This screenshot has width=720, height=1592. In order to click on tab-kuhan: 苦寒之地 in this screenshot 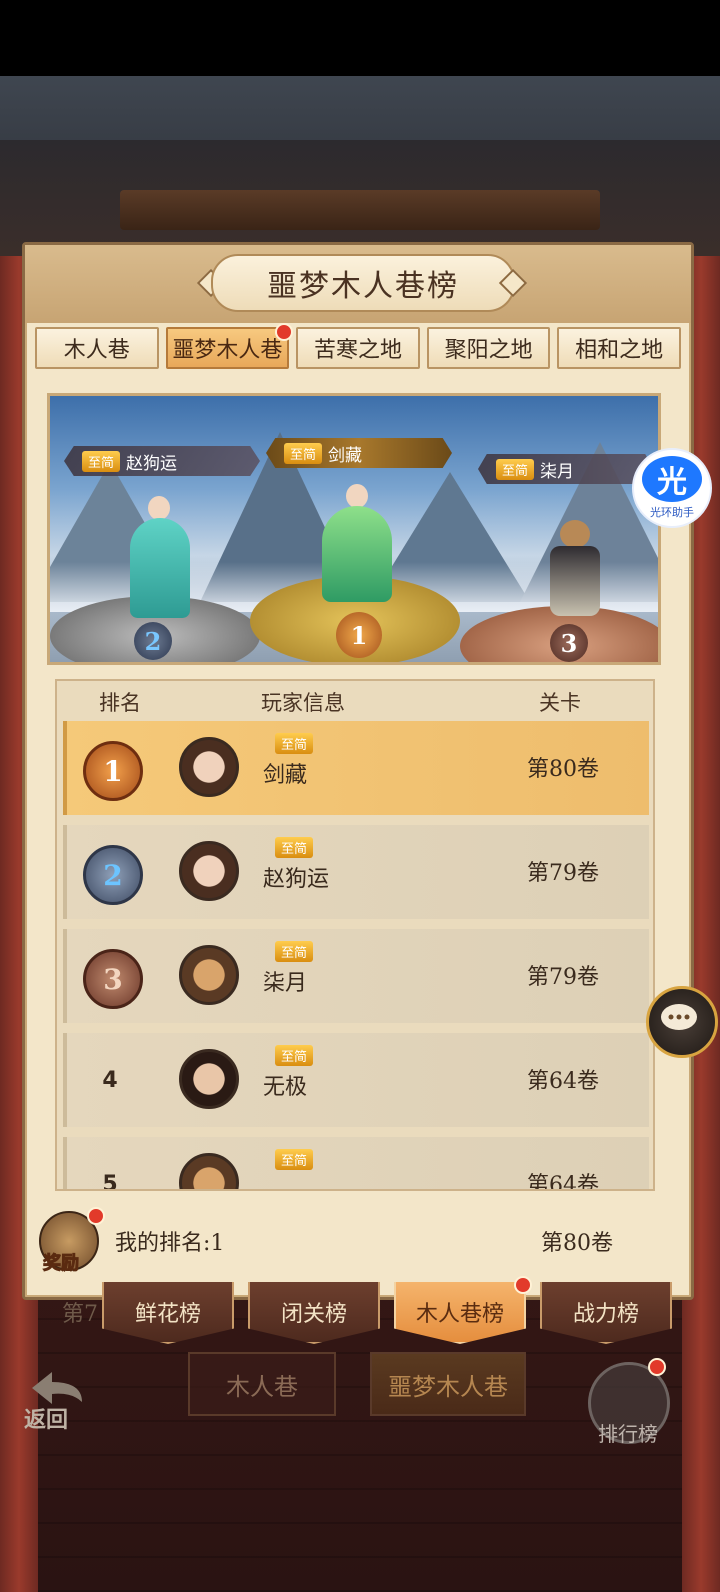, I will do `click(358, 348)`.